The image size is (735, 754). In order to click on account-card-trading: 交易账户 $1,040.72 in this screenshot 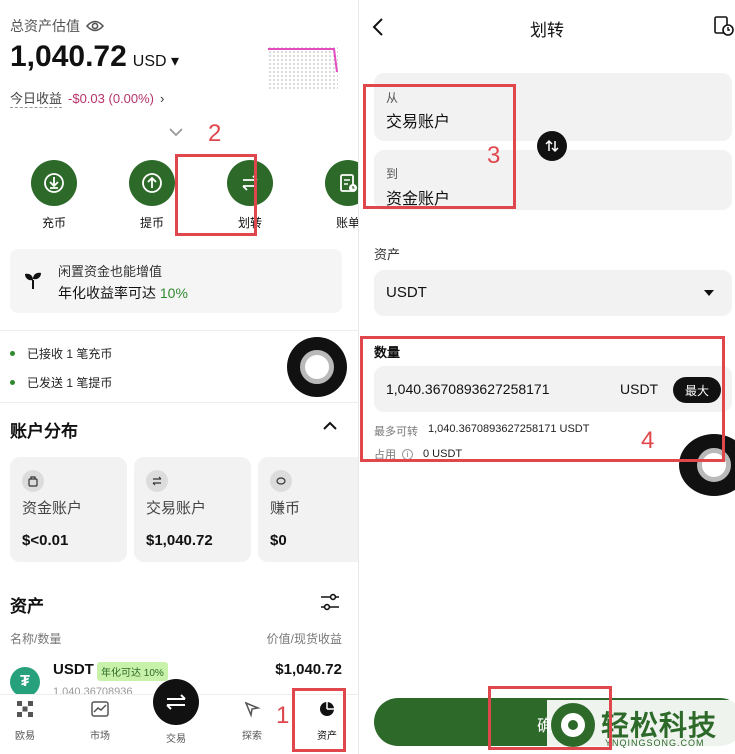, I will do `click(192, 509)`.